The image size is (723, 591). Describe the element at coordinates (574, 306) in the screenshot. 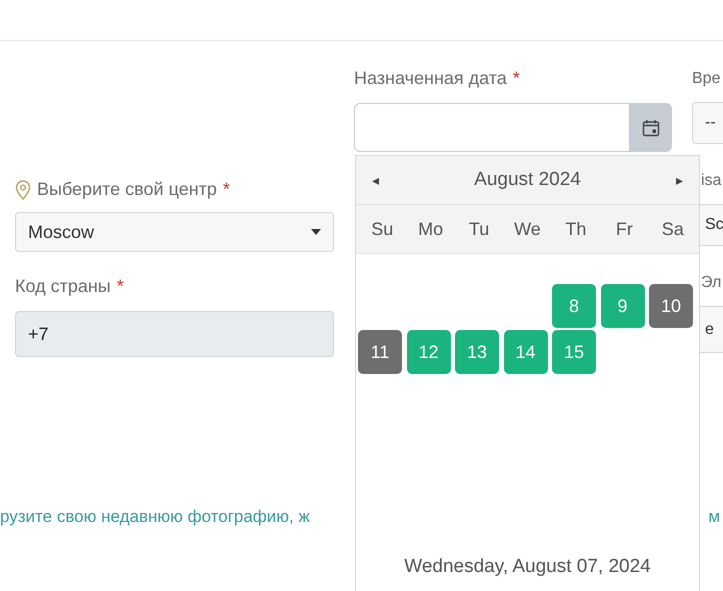

I see `calendar-day: 8` at that location.